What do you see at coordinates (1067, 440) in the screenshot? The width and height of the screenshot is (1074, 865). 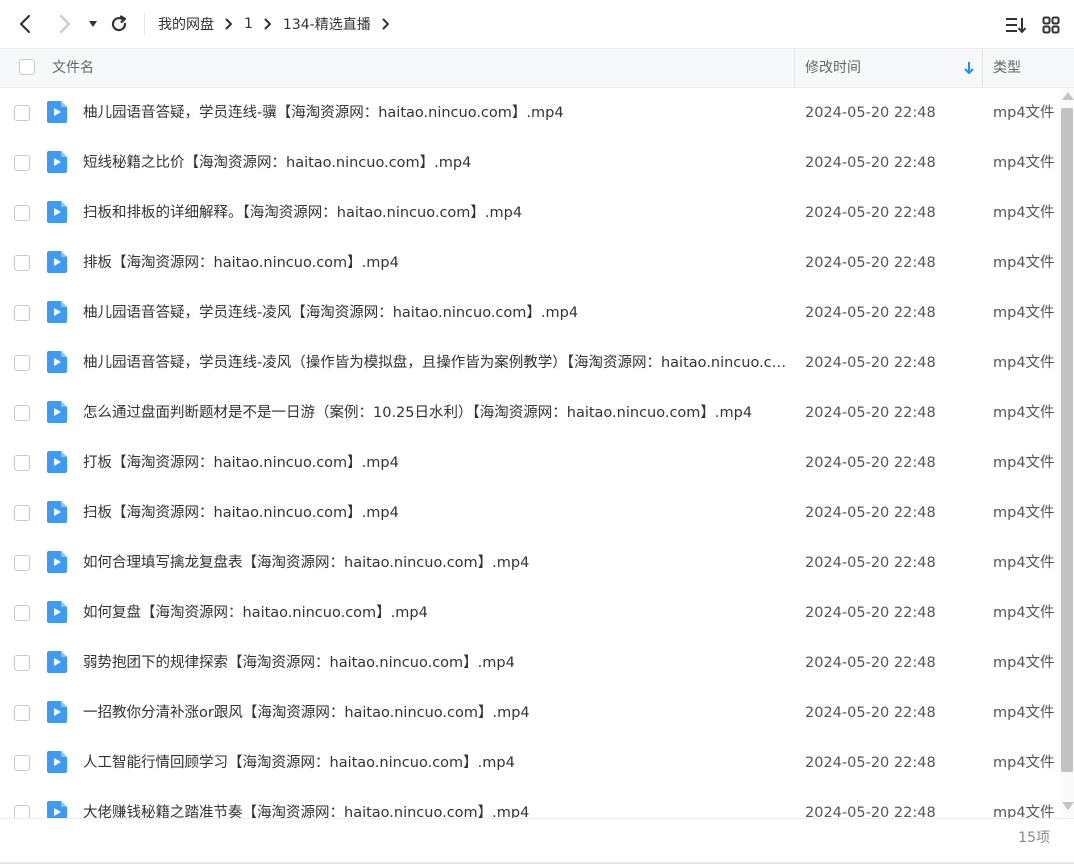 I see `scrollbar-thumb` at bounding box center [1067, 440].